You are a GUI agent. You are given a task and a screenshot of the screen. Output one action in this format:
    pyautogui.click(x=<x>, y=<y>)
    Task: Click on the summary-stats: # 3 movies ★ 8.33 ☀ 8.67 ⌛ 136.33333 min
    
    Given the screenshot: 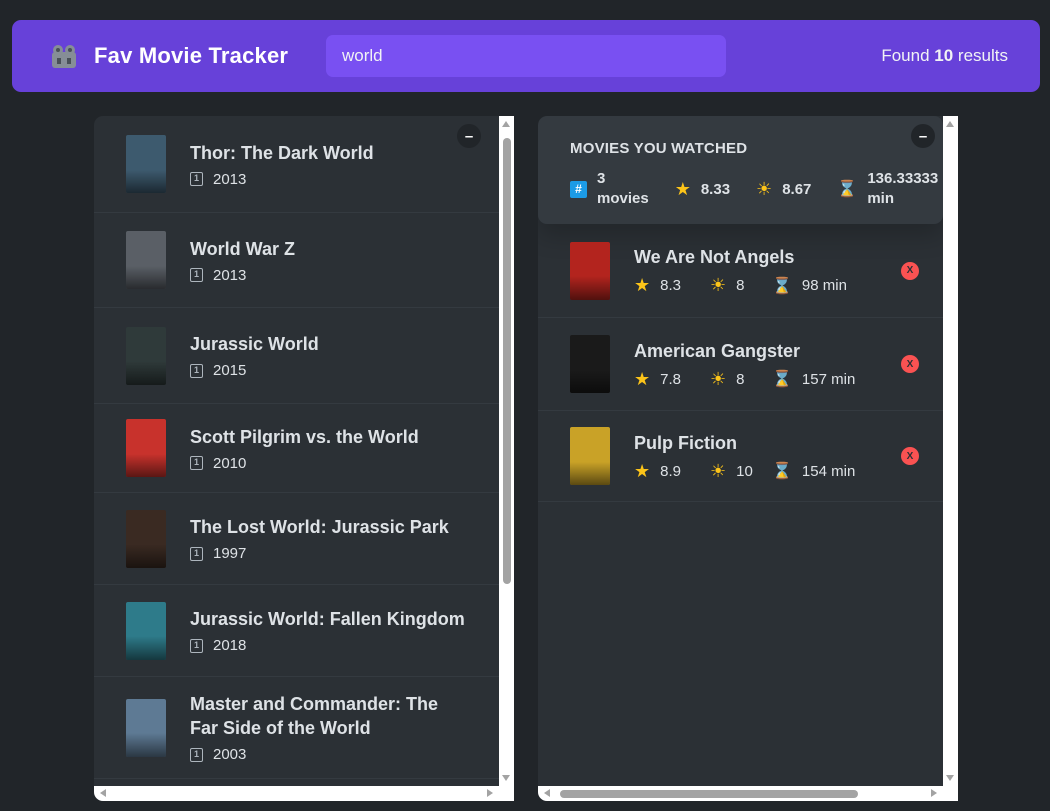 What is the action you would take?
    pyautogui.click(x=754, y=189)
    